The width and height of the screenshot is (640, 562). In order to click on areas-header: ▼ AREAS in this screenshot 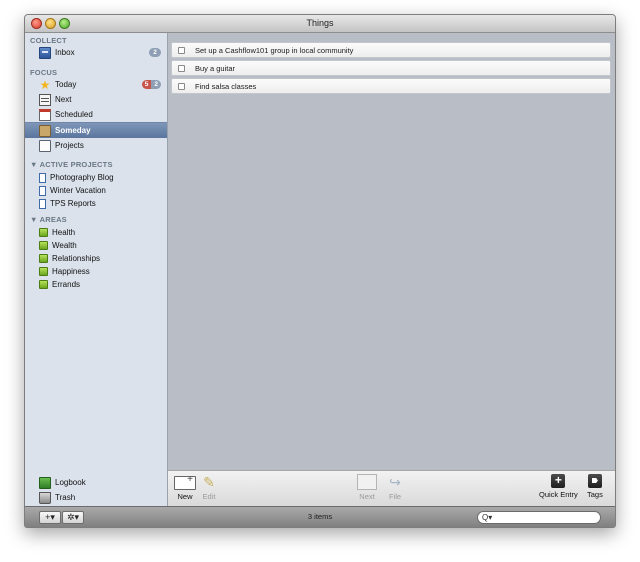, I will do `click(48, 219)`.